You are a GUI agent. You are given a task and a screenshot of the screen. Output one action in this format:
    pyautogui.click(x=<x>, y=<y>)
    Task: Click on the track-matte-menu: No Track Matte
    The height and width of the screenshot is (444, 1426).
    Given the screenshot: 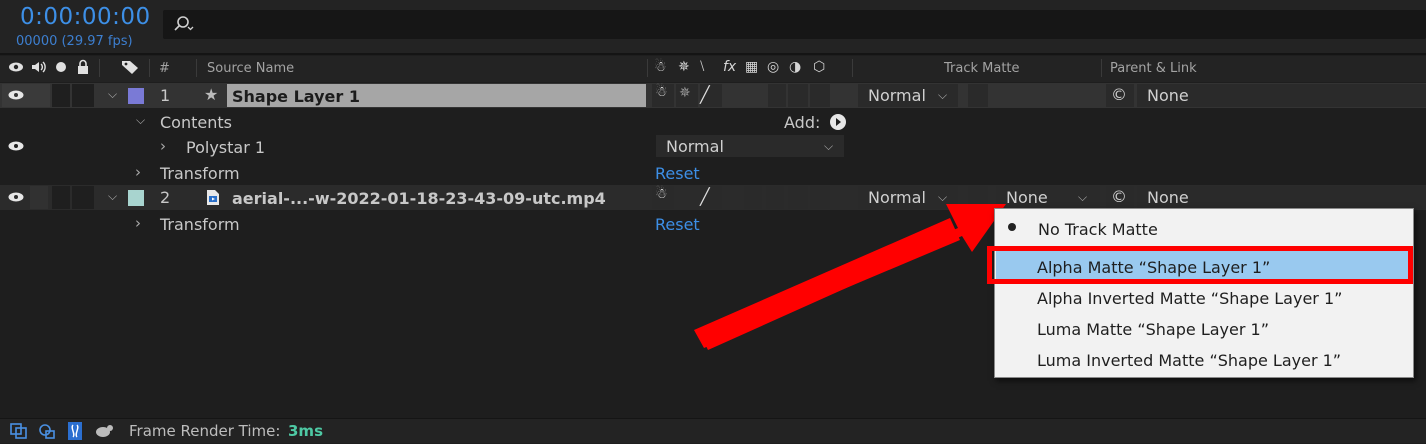 What is the action you would take?
    pyautogui.click(x=1204, y=293)
    